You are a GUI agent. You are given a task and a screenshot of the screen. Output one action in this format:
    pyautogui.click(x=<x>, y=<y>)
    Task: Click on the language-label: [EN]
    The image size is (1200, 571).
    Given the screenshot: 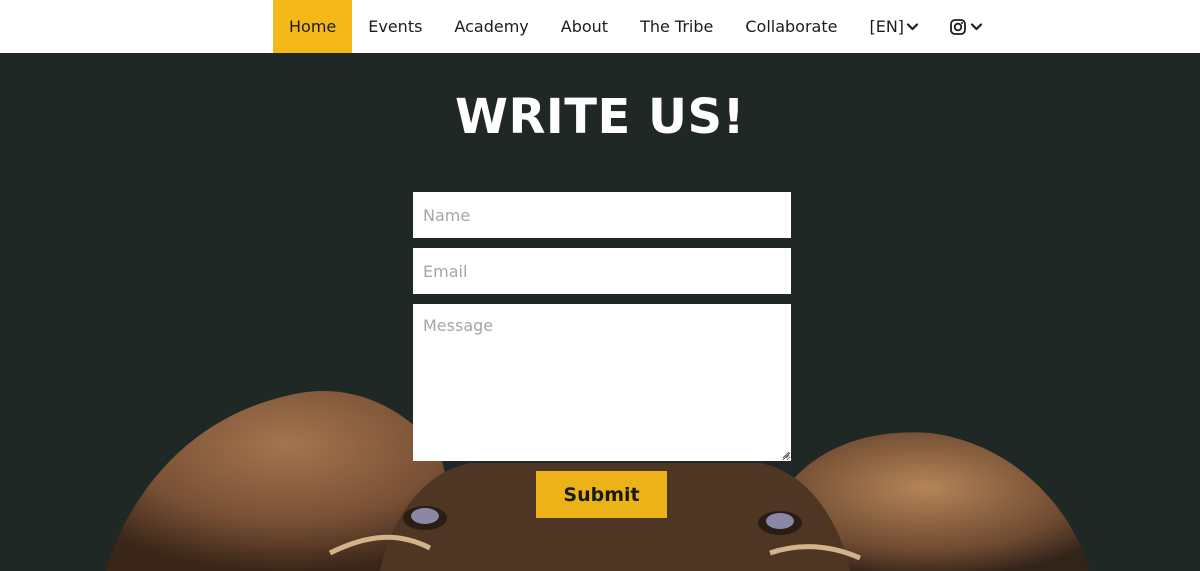 What is the action you would take?
    pyautogui.click(x=887, y=26)
    